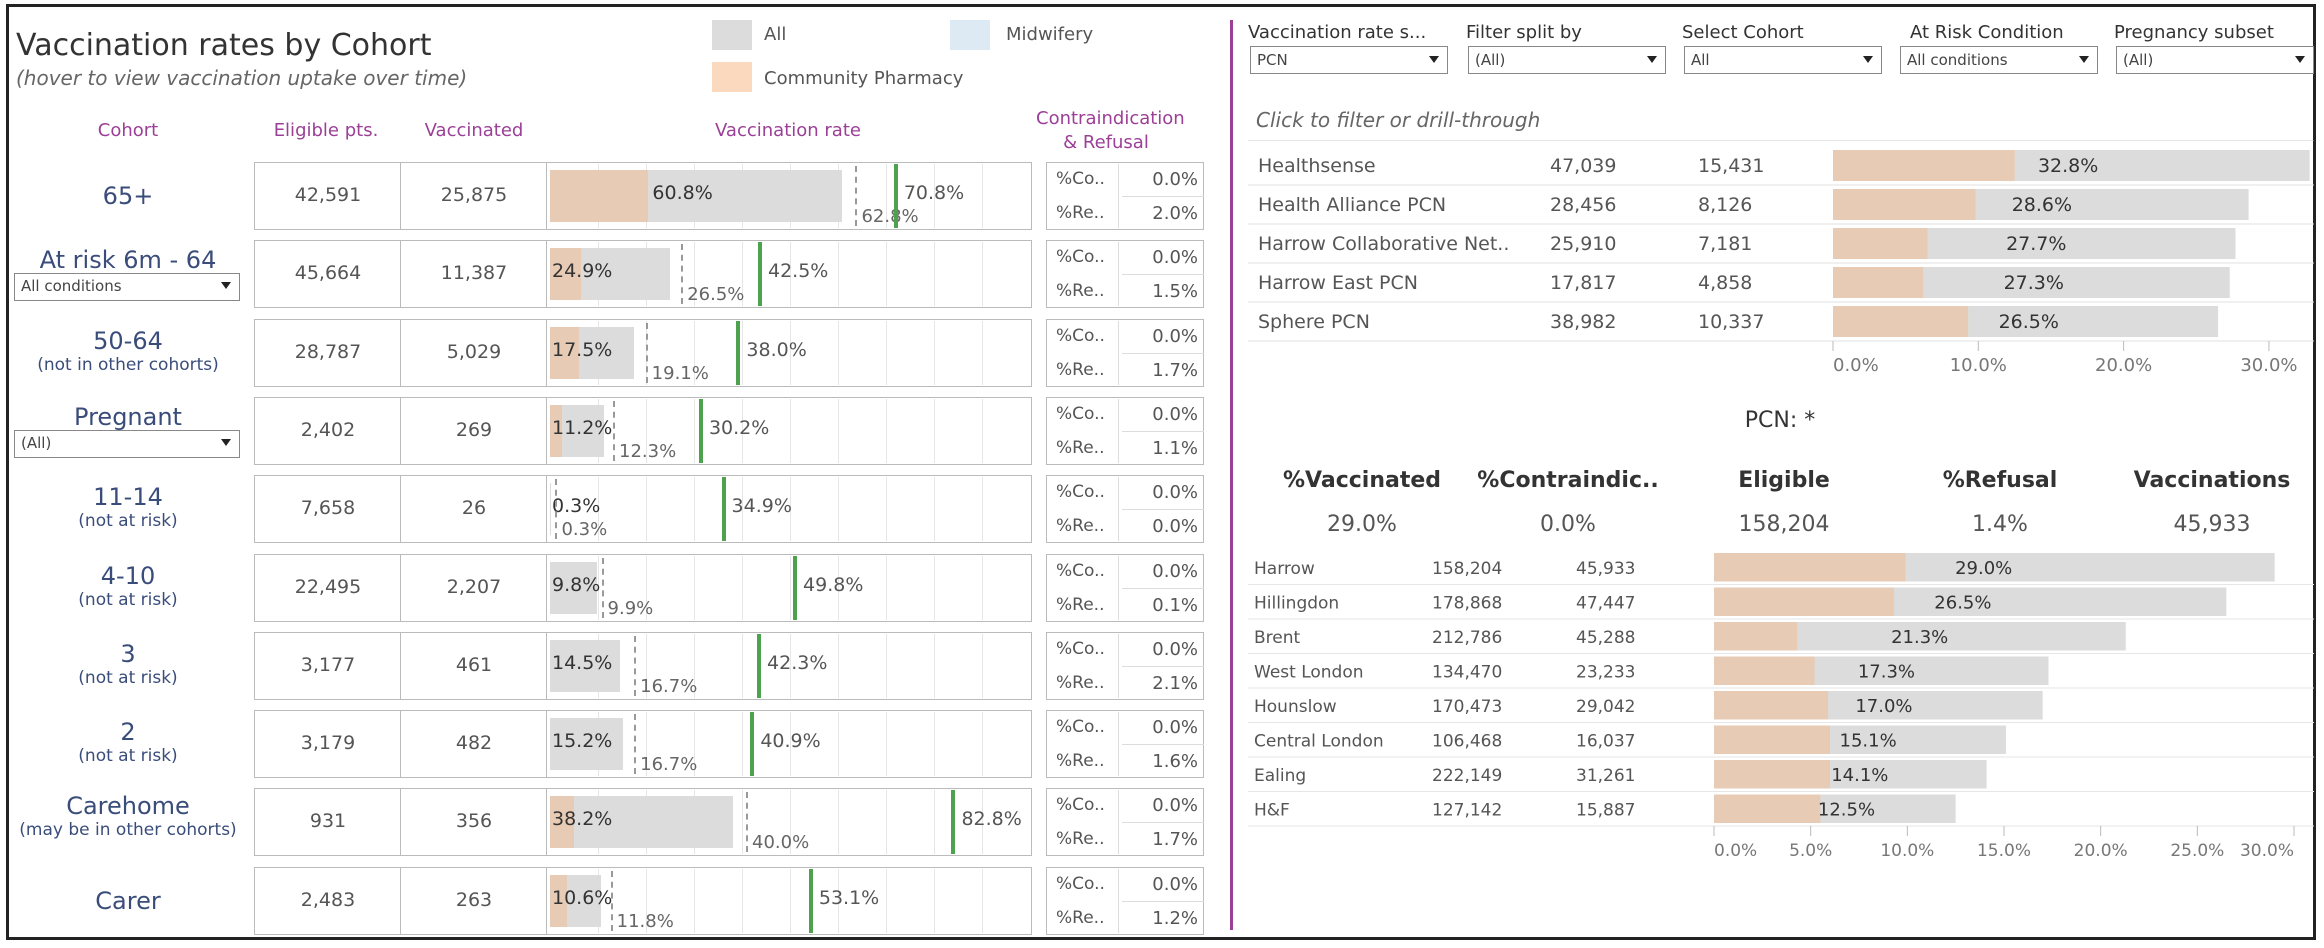 The width and height of the screenshot is (2324, 948). I want to click on filter-dropdown-vaccination-rate: PCN, so click(1349, 60).